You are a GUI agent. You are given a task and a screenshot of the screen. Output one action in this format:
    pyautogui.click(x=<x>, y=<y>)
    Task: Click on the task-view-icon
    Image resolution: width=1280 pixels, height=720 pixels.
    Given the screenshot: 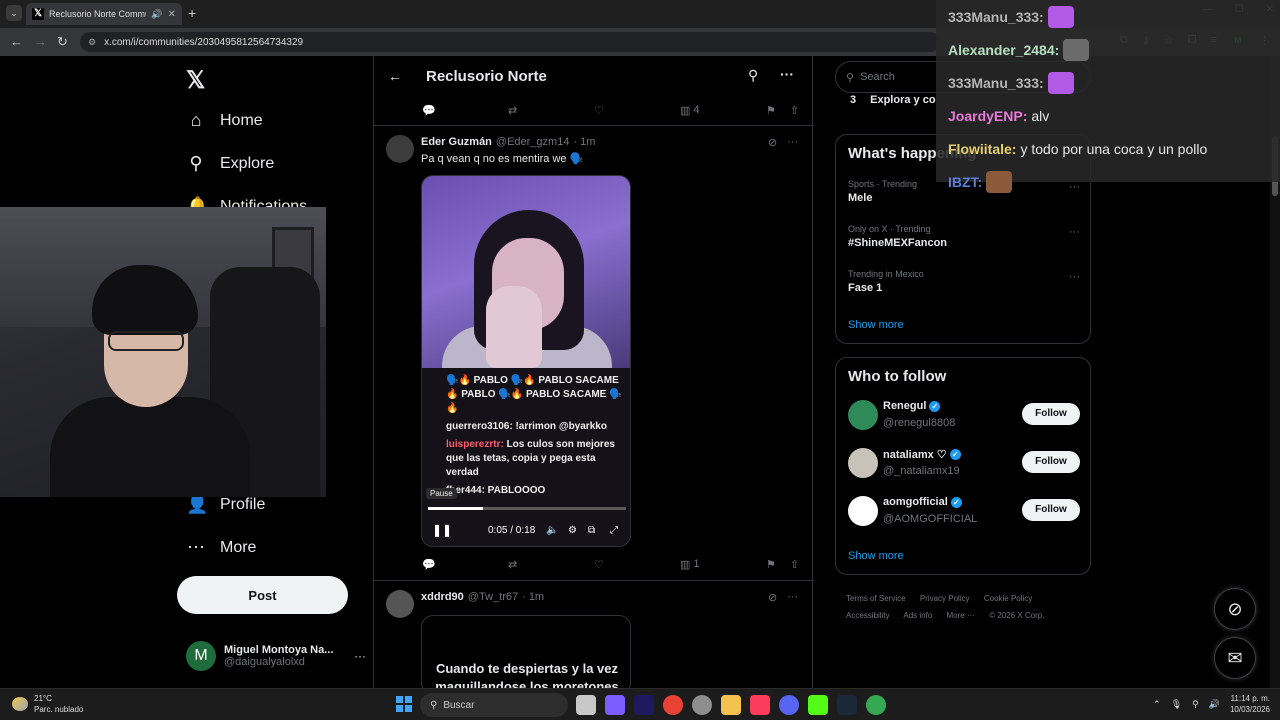 What is the action you would take?
    pyautogui.click(x=586, y=705)
    